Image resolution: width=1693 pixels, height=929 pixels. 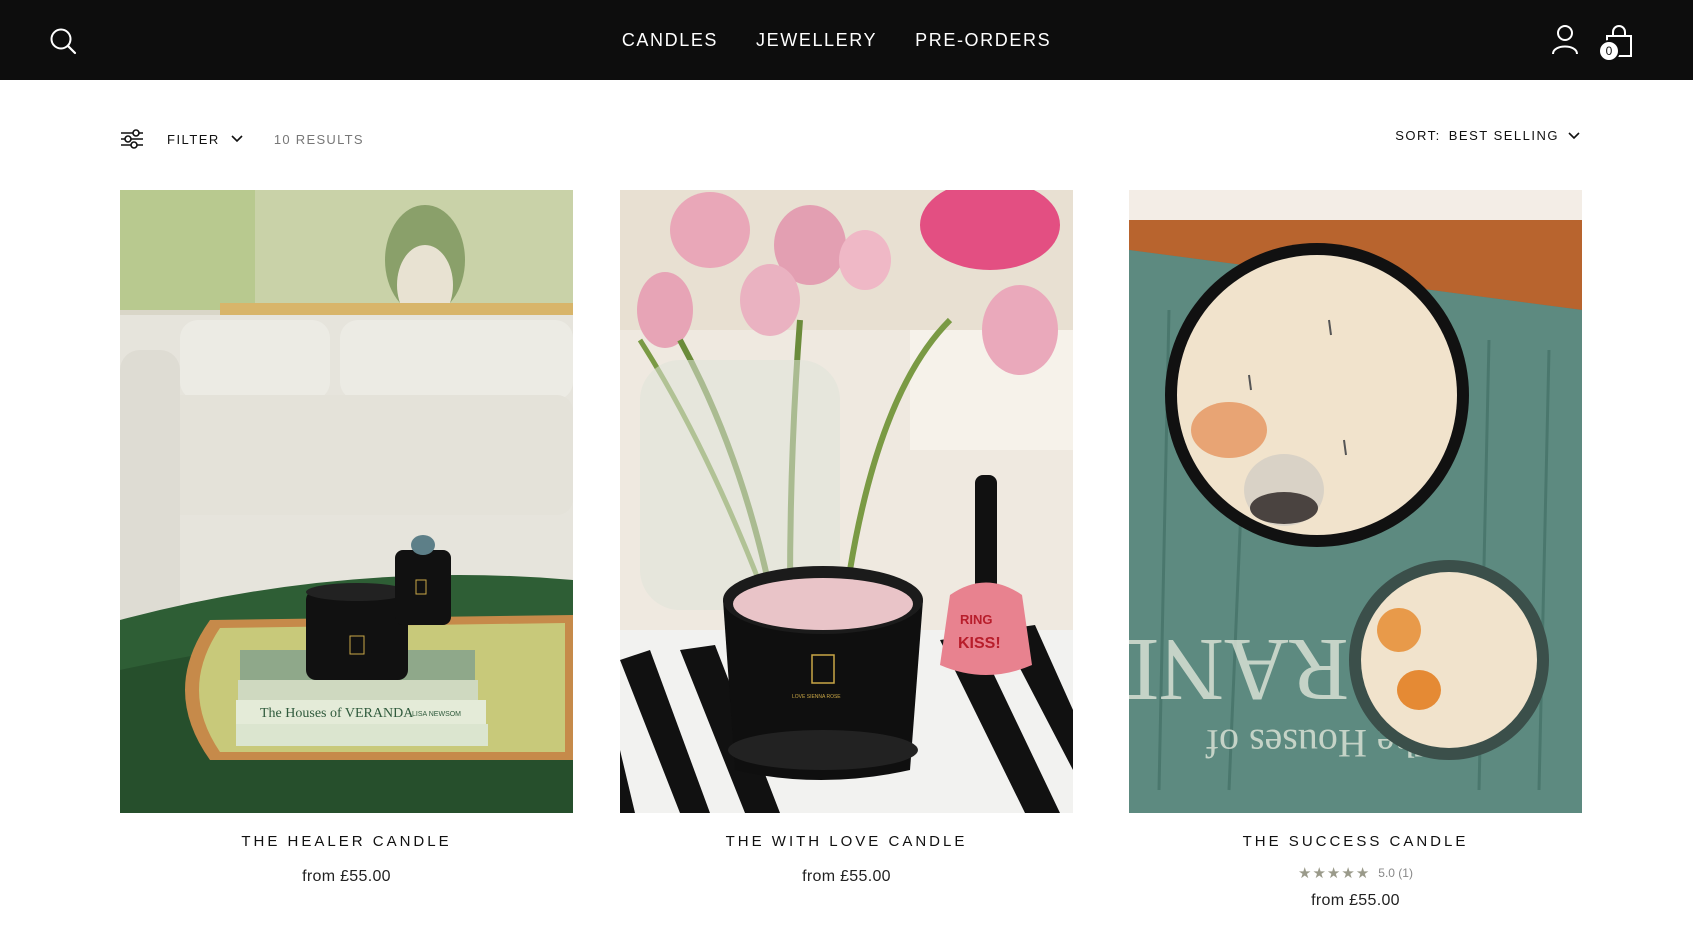 I want to click on product-title: THE SUCCESS CANDLE, so click(x=1355, y=841).